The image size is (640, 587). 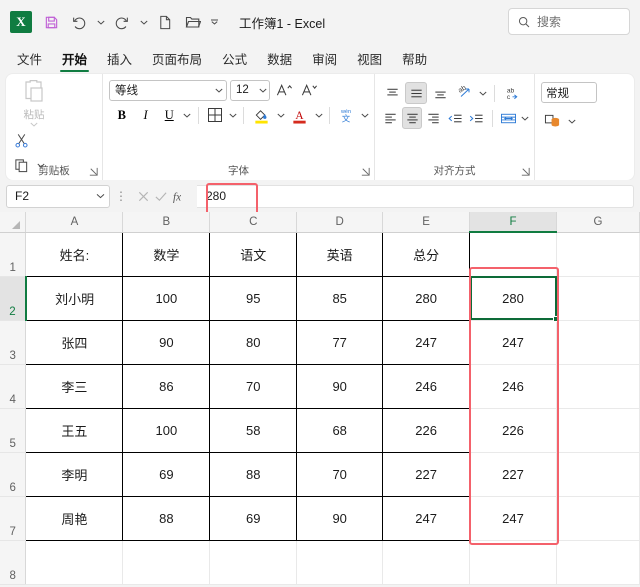 I want to click on italic-button: I, so click(x=146, y=115).